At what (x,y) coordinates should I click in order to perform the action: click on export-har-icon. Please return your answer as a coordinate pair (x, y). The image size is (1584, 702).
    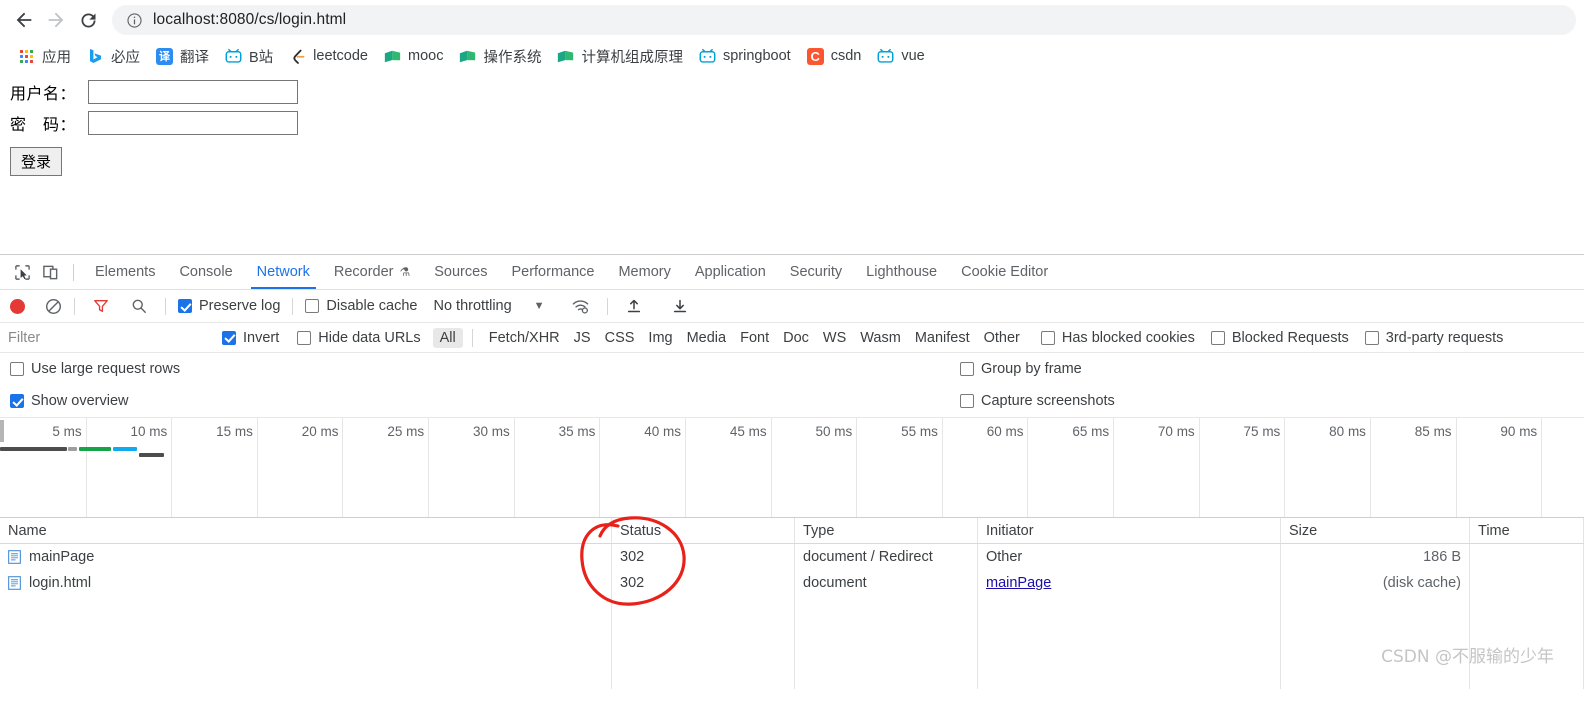
    Looking at the image, I should click on (680, 306).